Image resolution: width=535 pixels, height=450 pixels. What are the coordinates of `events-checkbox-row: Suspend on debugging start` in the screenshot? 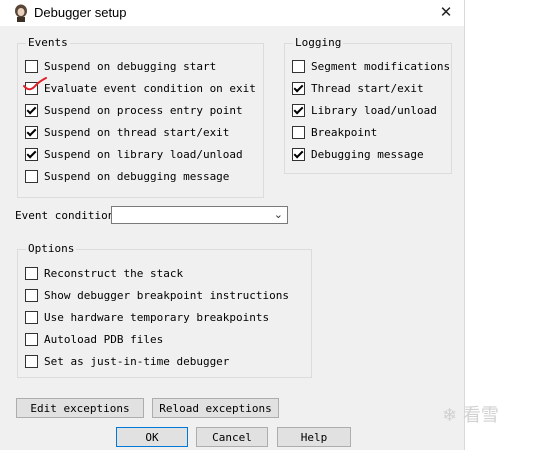 It's located at (120, 66).